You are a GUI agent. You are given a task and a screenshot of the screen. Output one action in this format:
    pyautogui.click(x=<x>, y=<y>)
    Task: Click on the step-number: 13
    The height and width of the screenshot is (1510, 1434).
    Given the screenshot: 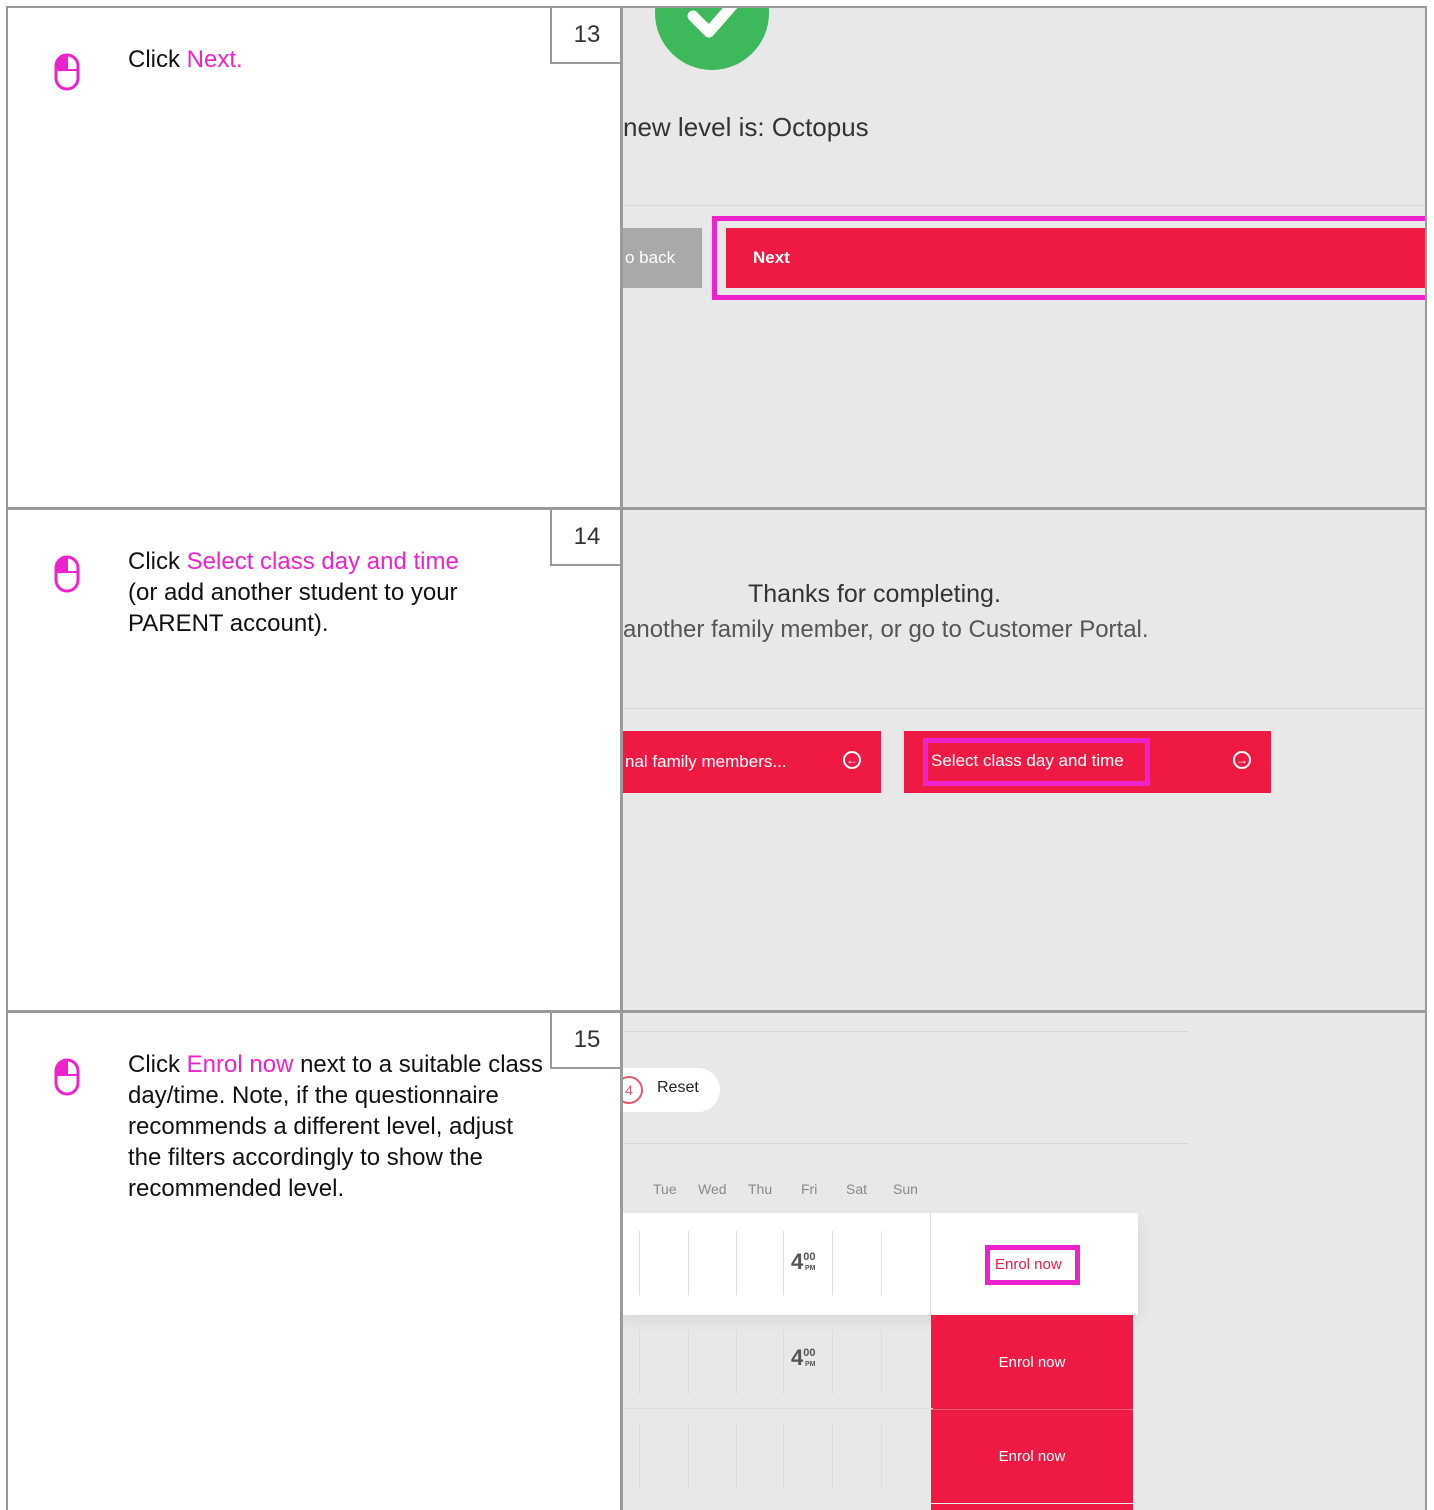 What is the action you would take?
    pyautogui.click(x=586, y=36)
    